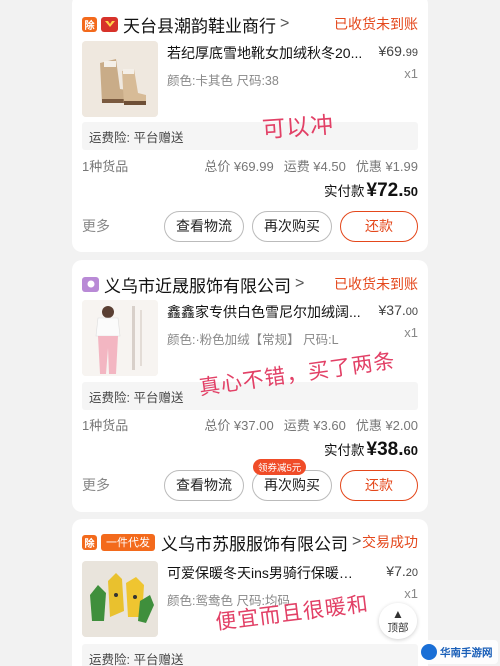 This screenshot has width=500, height=666. I want to click on watermark: 华南手游网, so click(458, 652).